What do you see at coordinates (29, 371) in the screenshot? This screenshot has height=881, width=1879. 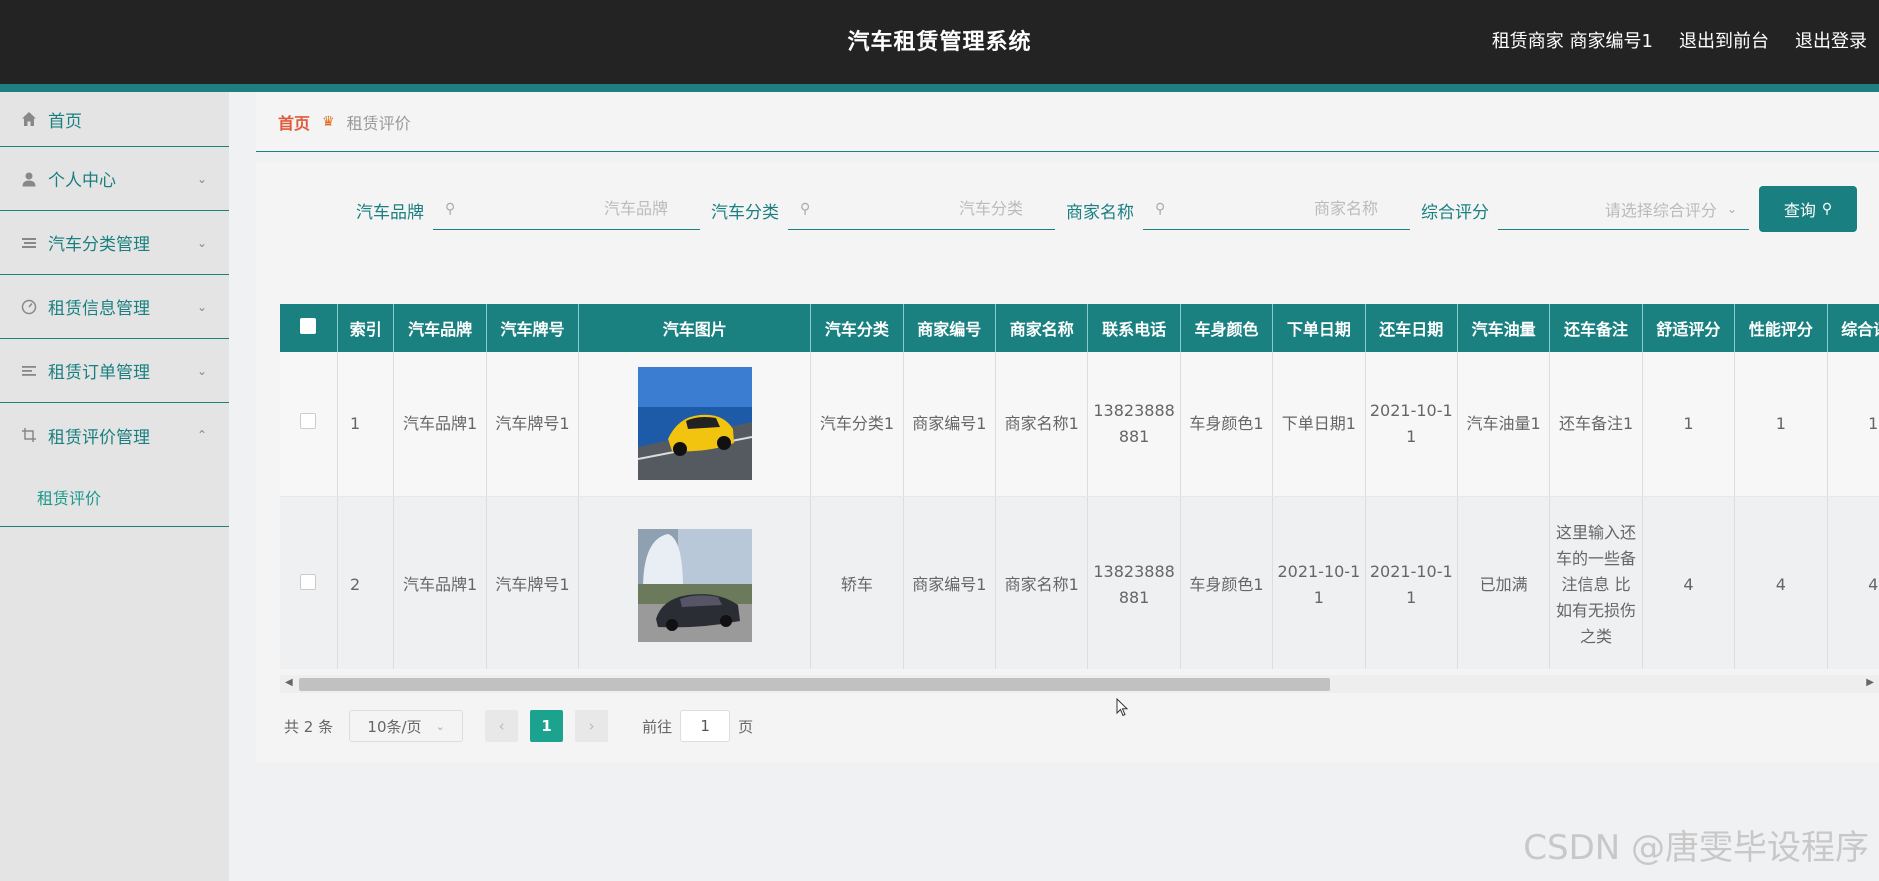 I see `menu-icon` at bounding box center [29, 371].